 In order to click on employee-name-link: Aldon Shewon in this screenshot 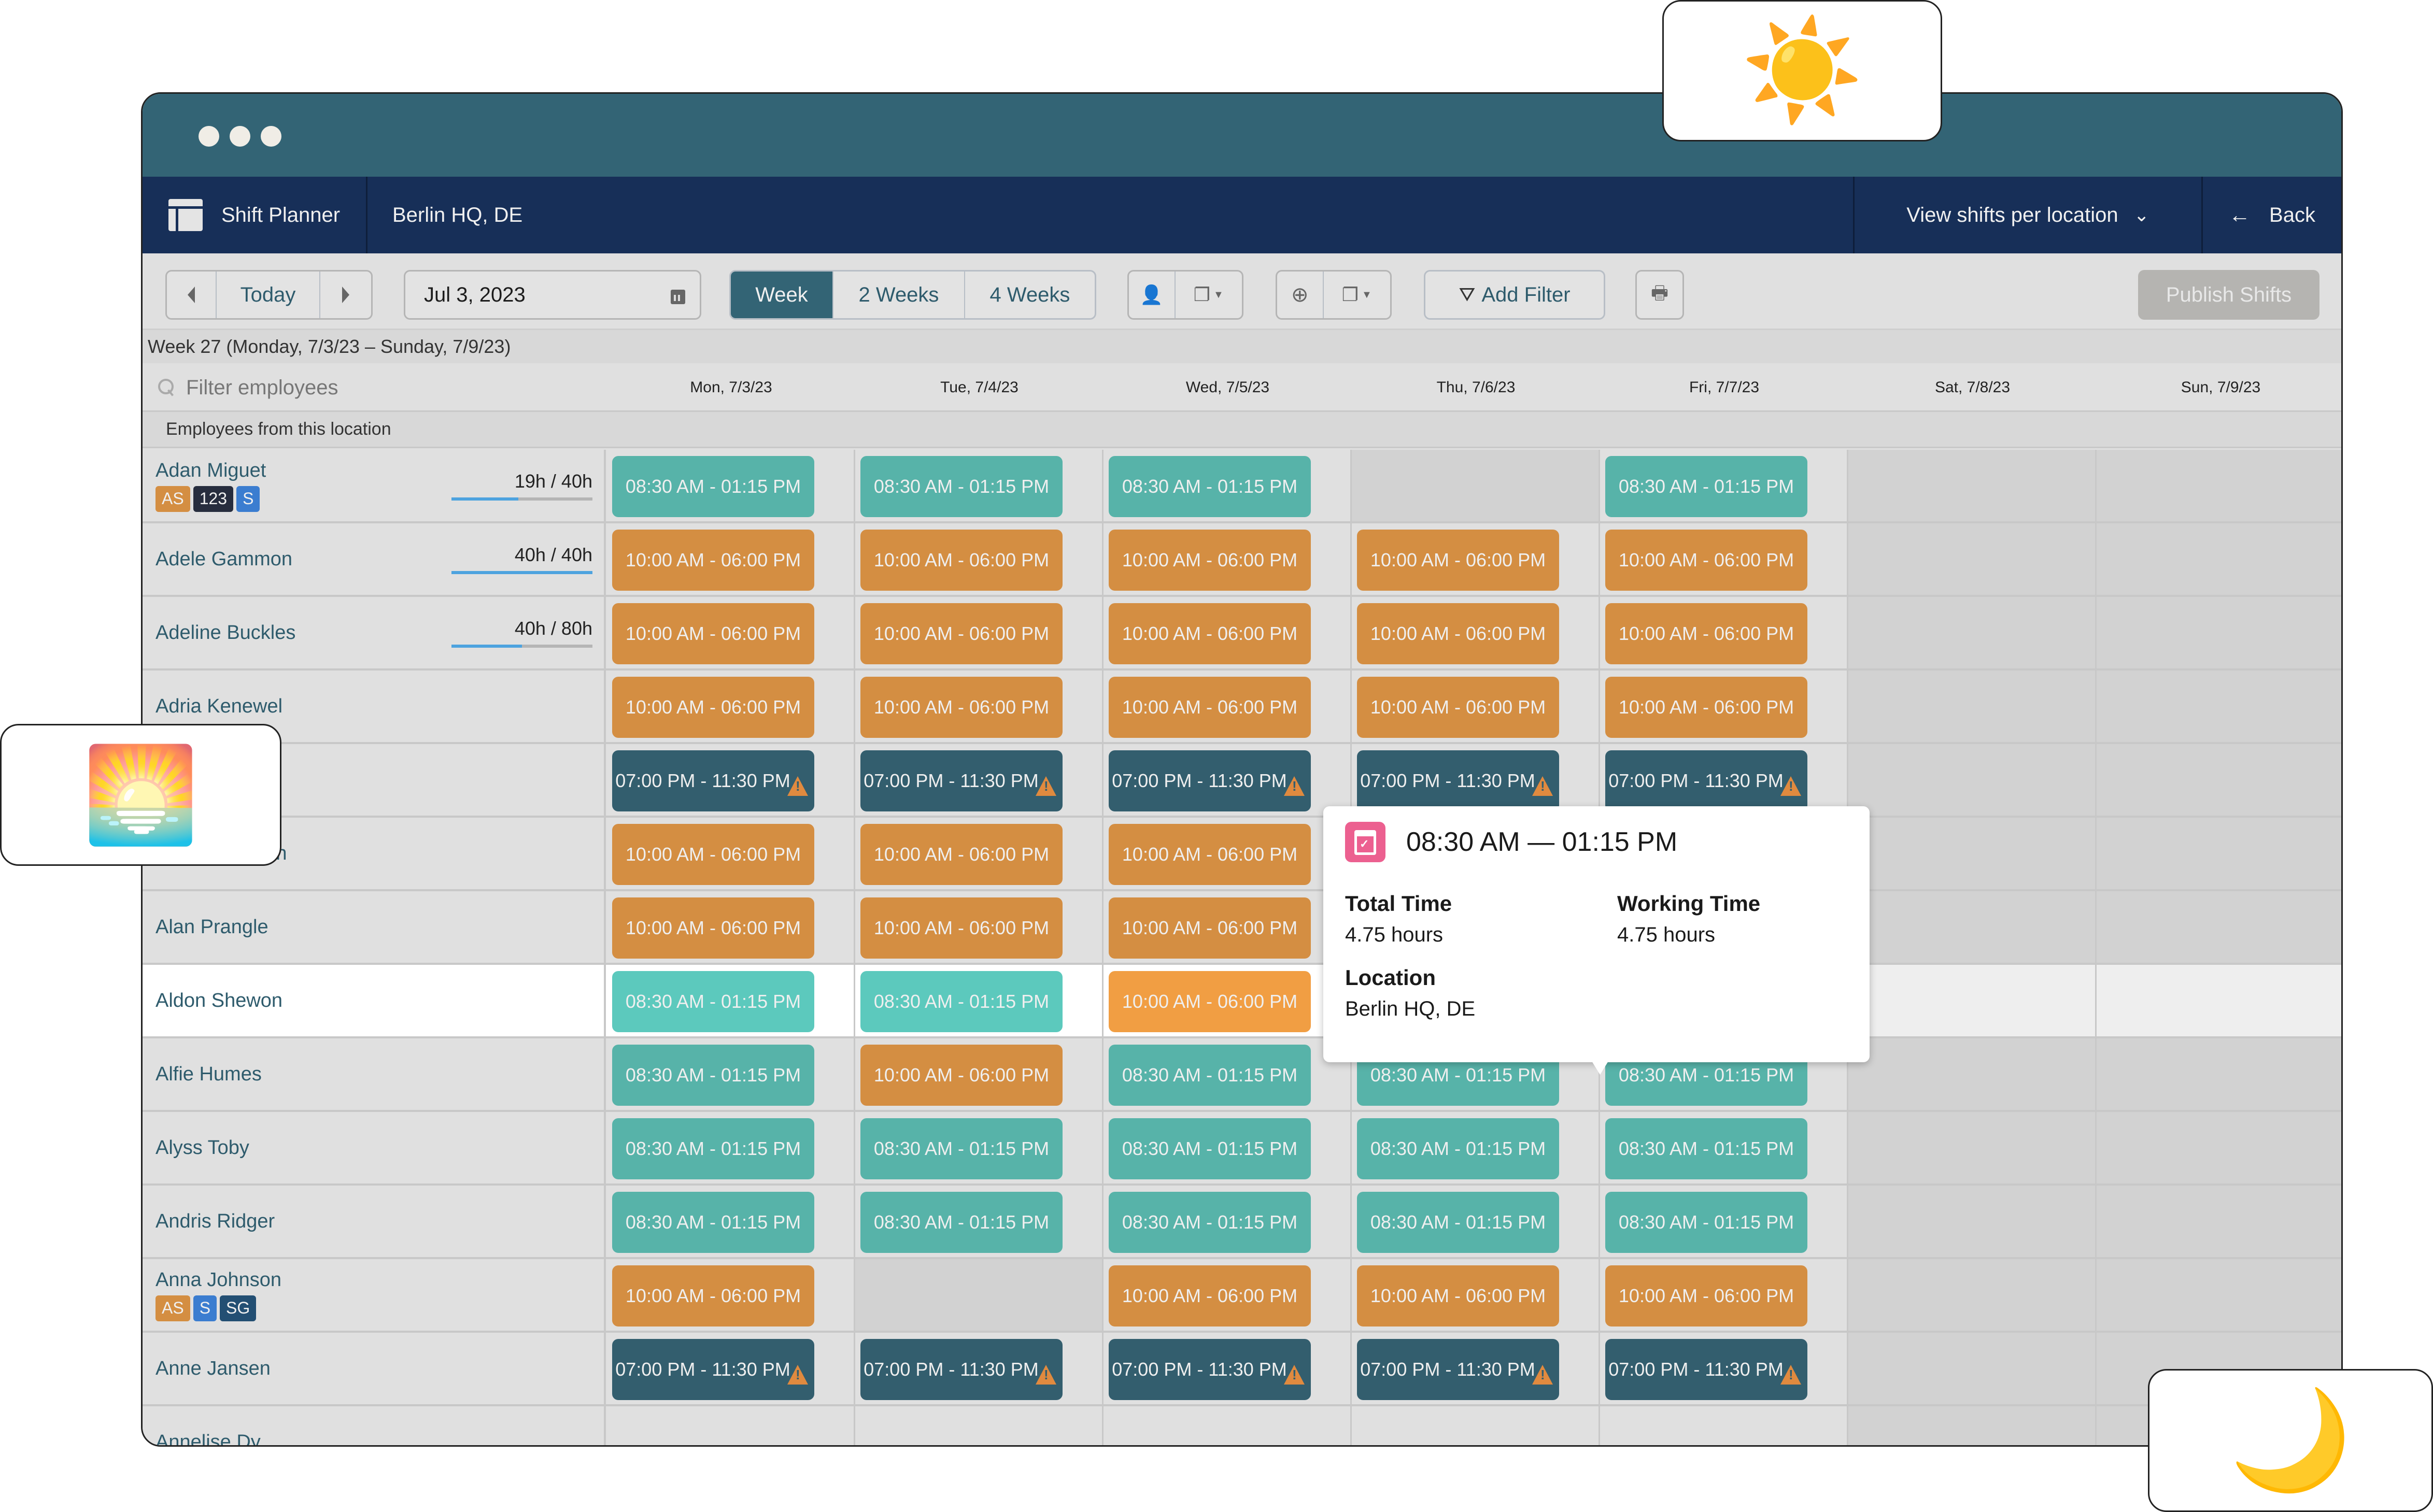, I will do `click(379, 1001)`.